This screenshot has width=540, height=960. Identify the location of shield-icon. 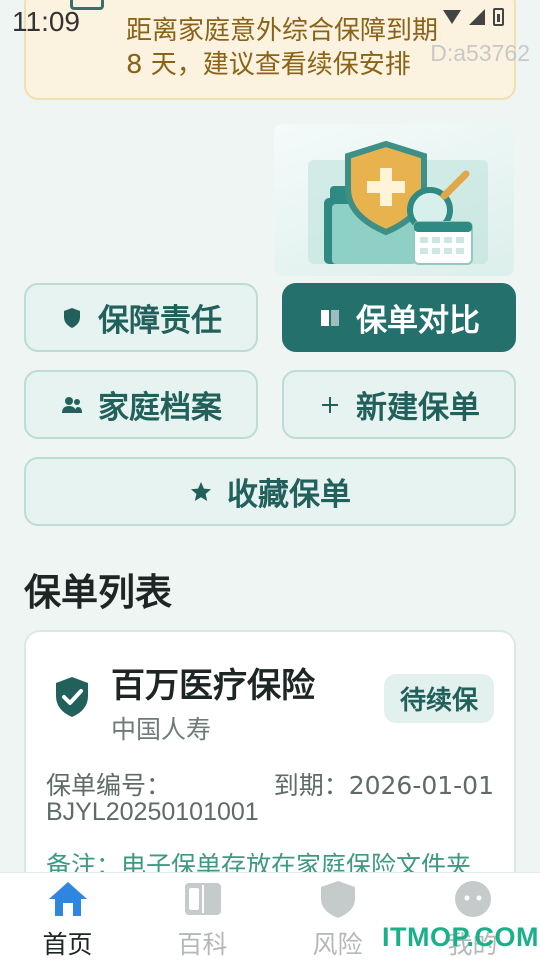
(72, 317).